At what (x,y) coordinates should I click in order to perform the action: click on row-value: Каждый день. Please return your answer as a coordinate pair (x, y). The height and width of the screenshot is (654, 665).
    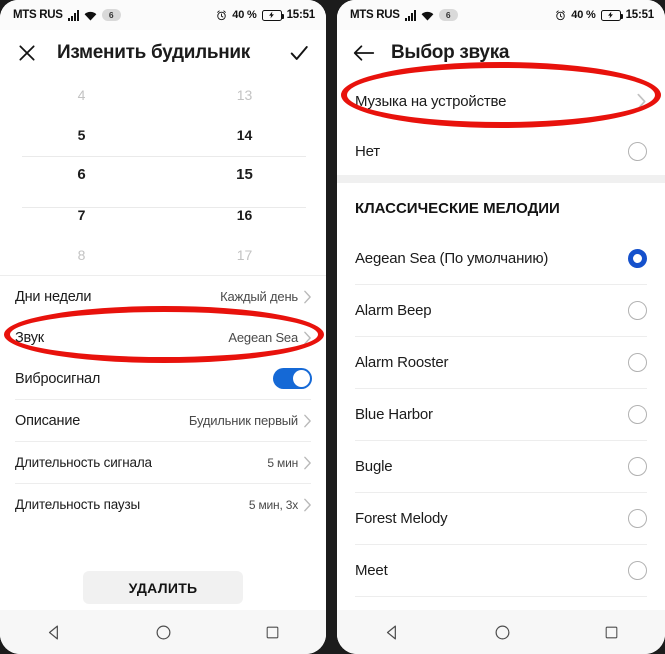
    Looking at the image, I should click on (259, 296).